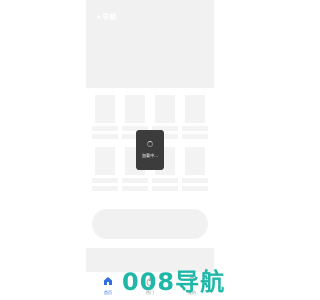 This screenshot has height=300, width=320. Describe the element at coordinates (150, 224) in the screenshot. I see `skeleton-pill` at that location.